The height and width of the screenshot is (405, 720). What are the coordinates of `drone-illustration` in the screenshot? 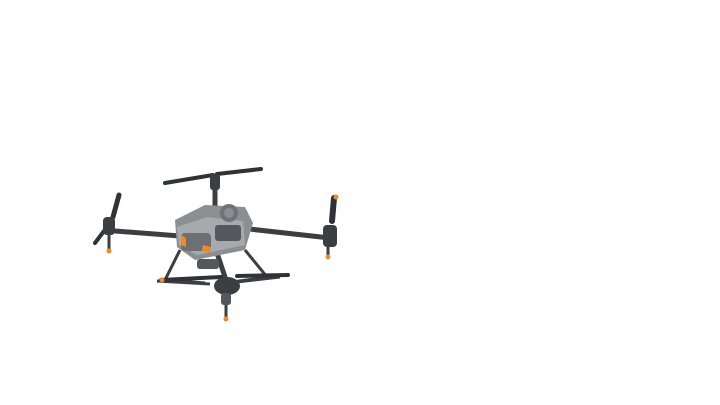 It's located at (216, 244).